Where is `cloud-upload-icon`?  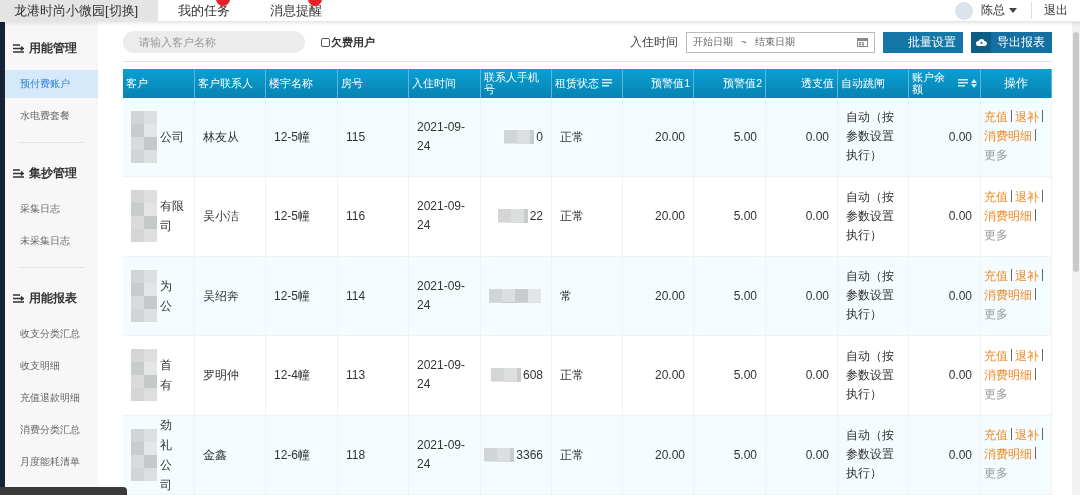
cloud-upload-icon is located at coordinates (981, 42).